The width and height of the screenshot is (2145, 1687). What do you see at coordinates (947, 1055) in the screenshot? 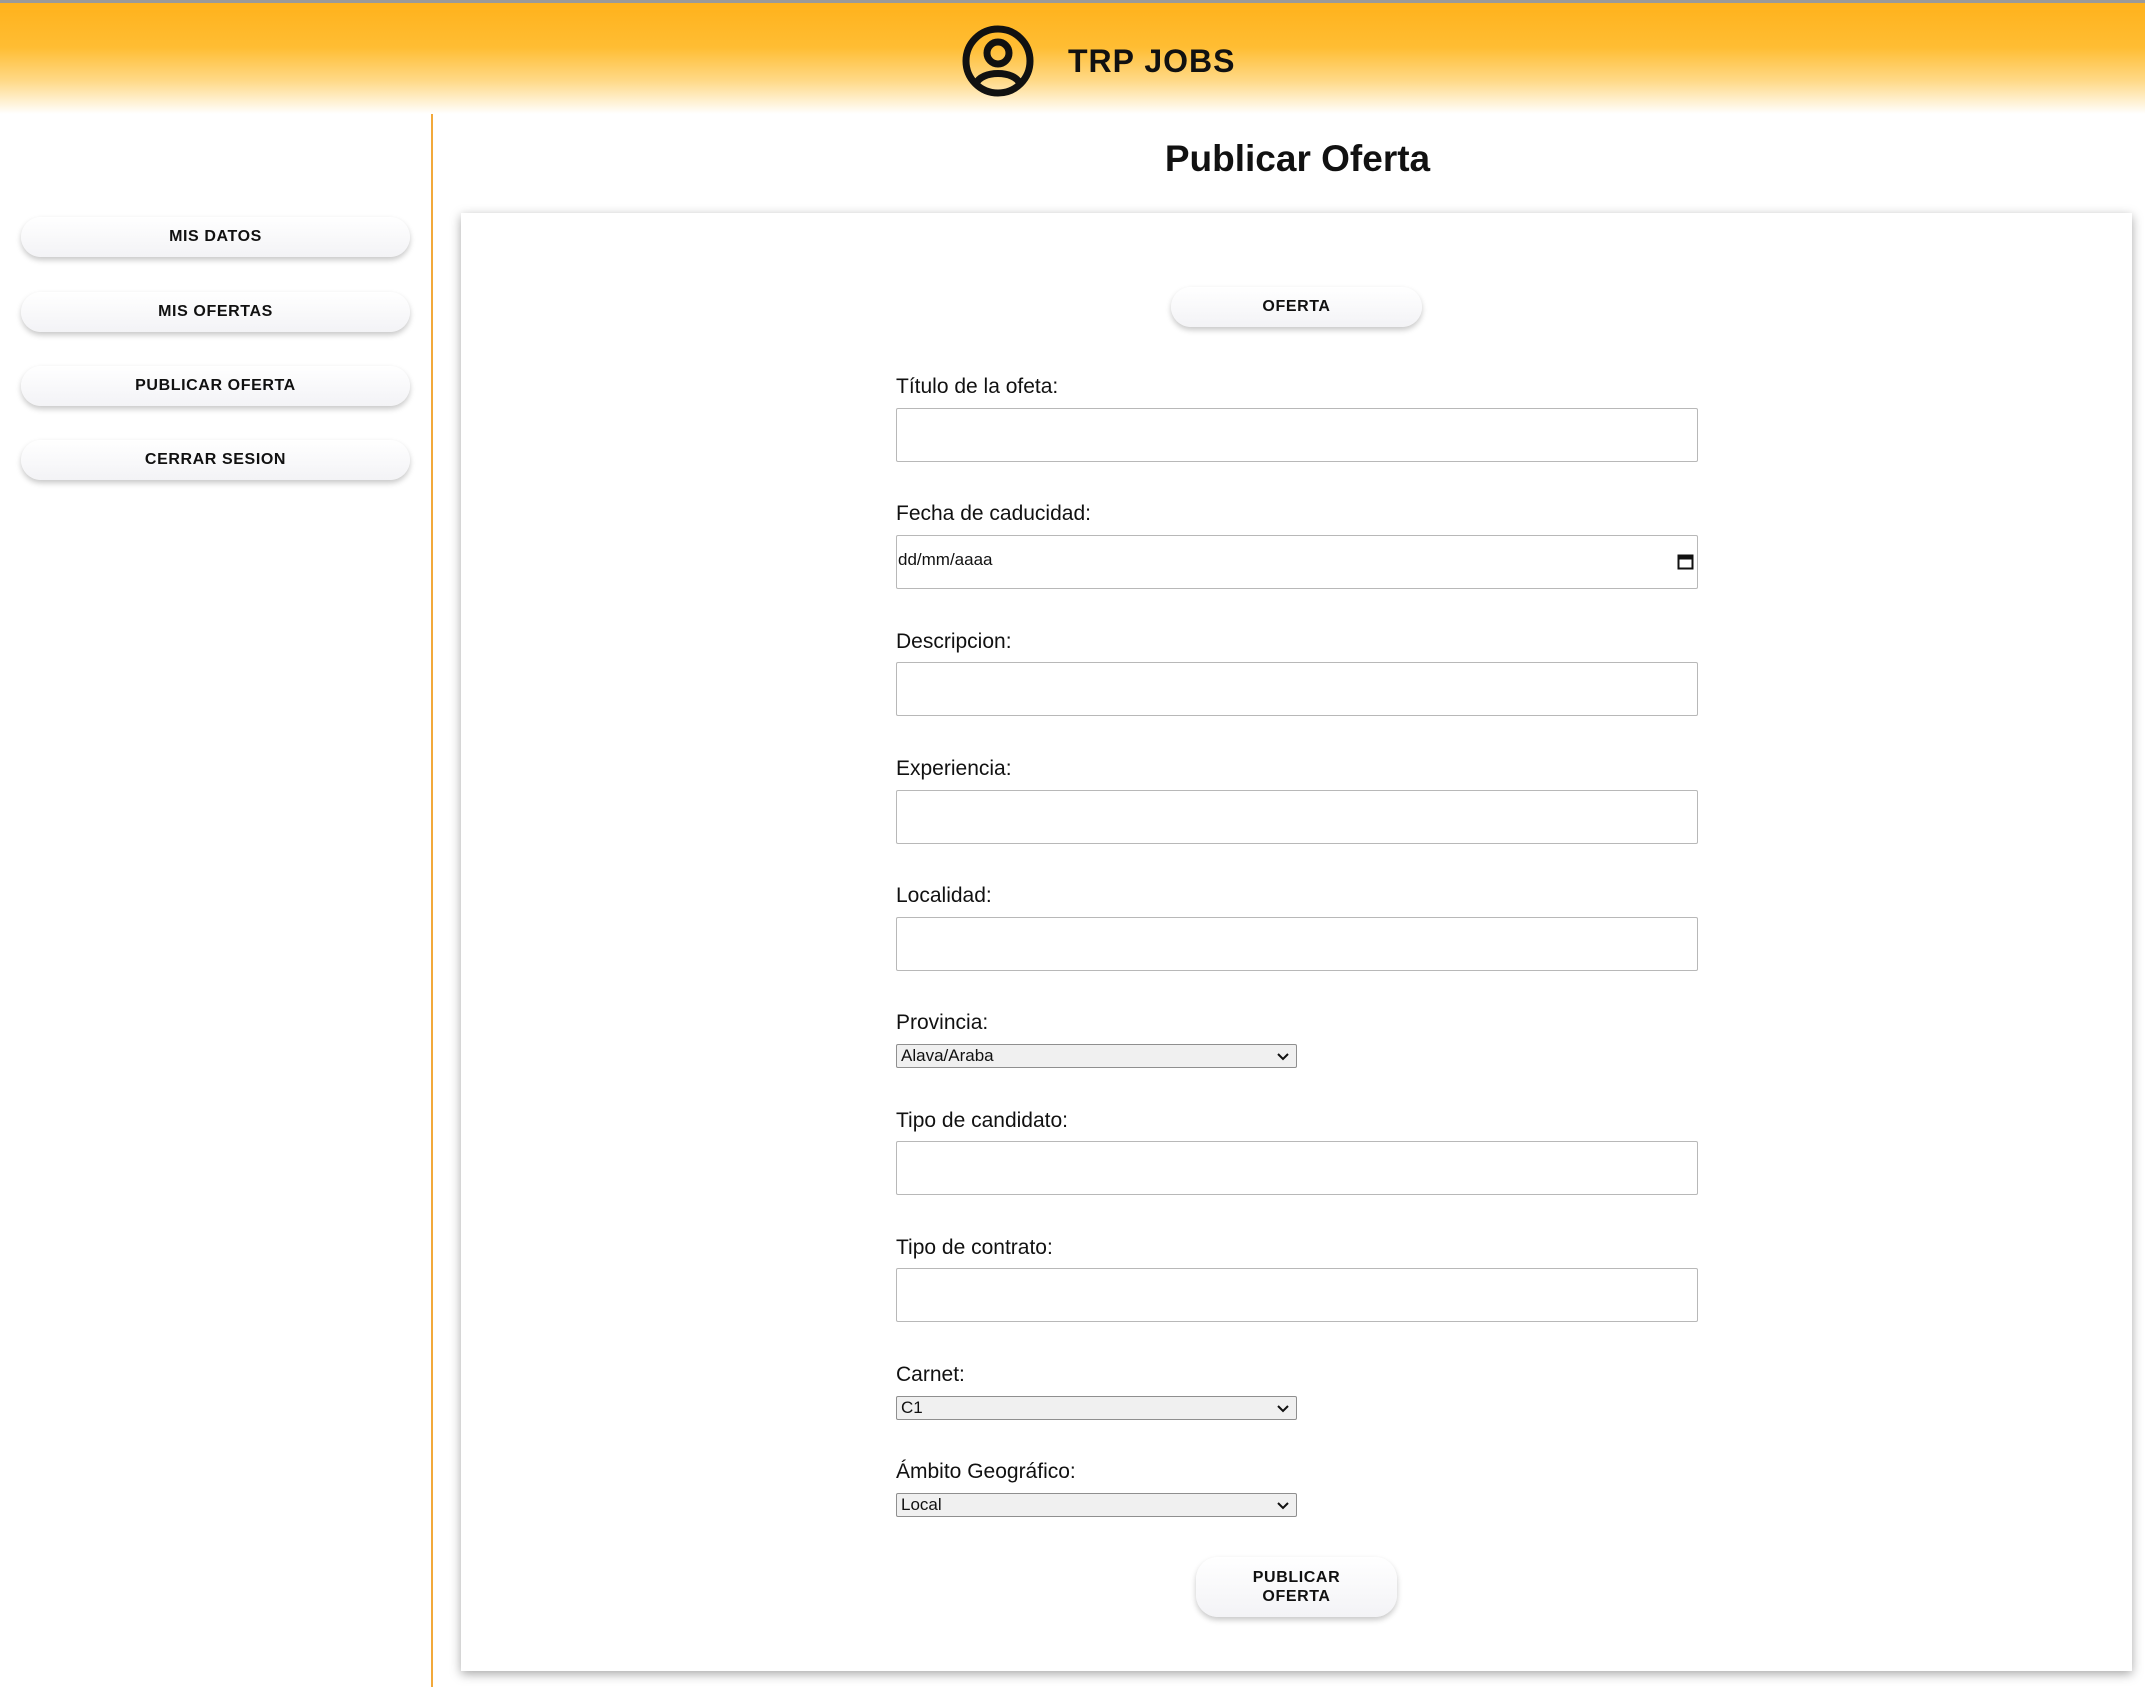
I see `provincia-selected: Alava/Araba` at bounding box center [947, 1055].